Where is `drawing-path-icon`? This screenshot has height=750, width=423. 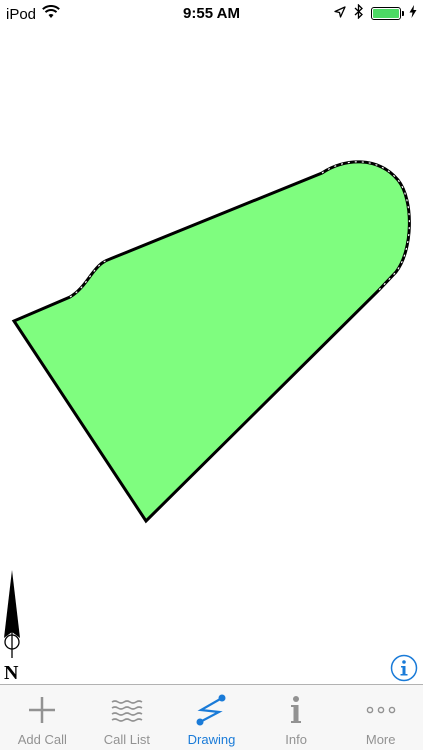 drawing-path-icon is located at coordinates (211, 710).